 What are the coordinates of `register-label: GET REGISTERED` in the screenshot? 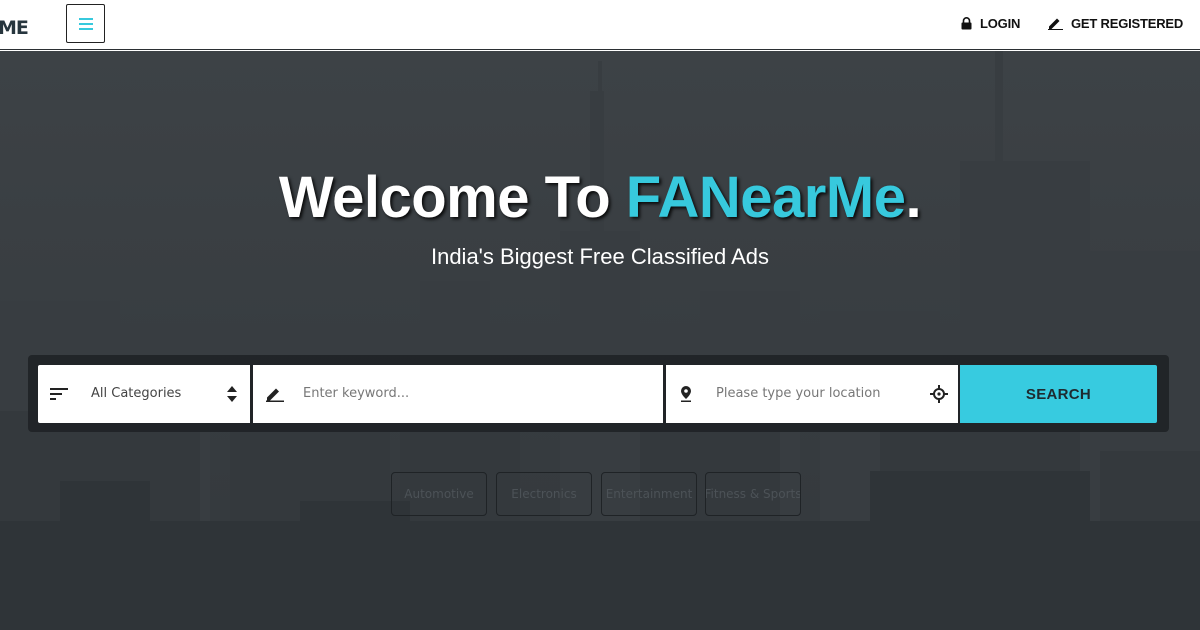 It's located at (1127, 23).